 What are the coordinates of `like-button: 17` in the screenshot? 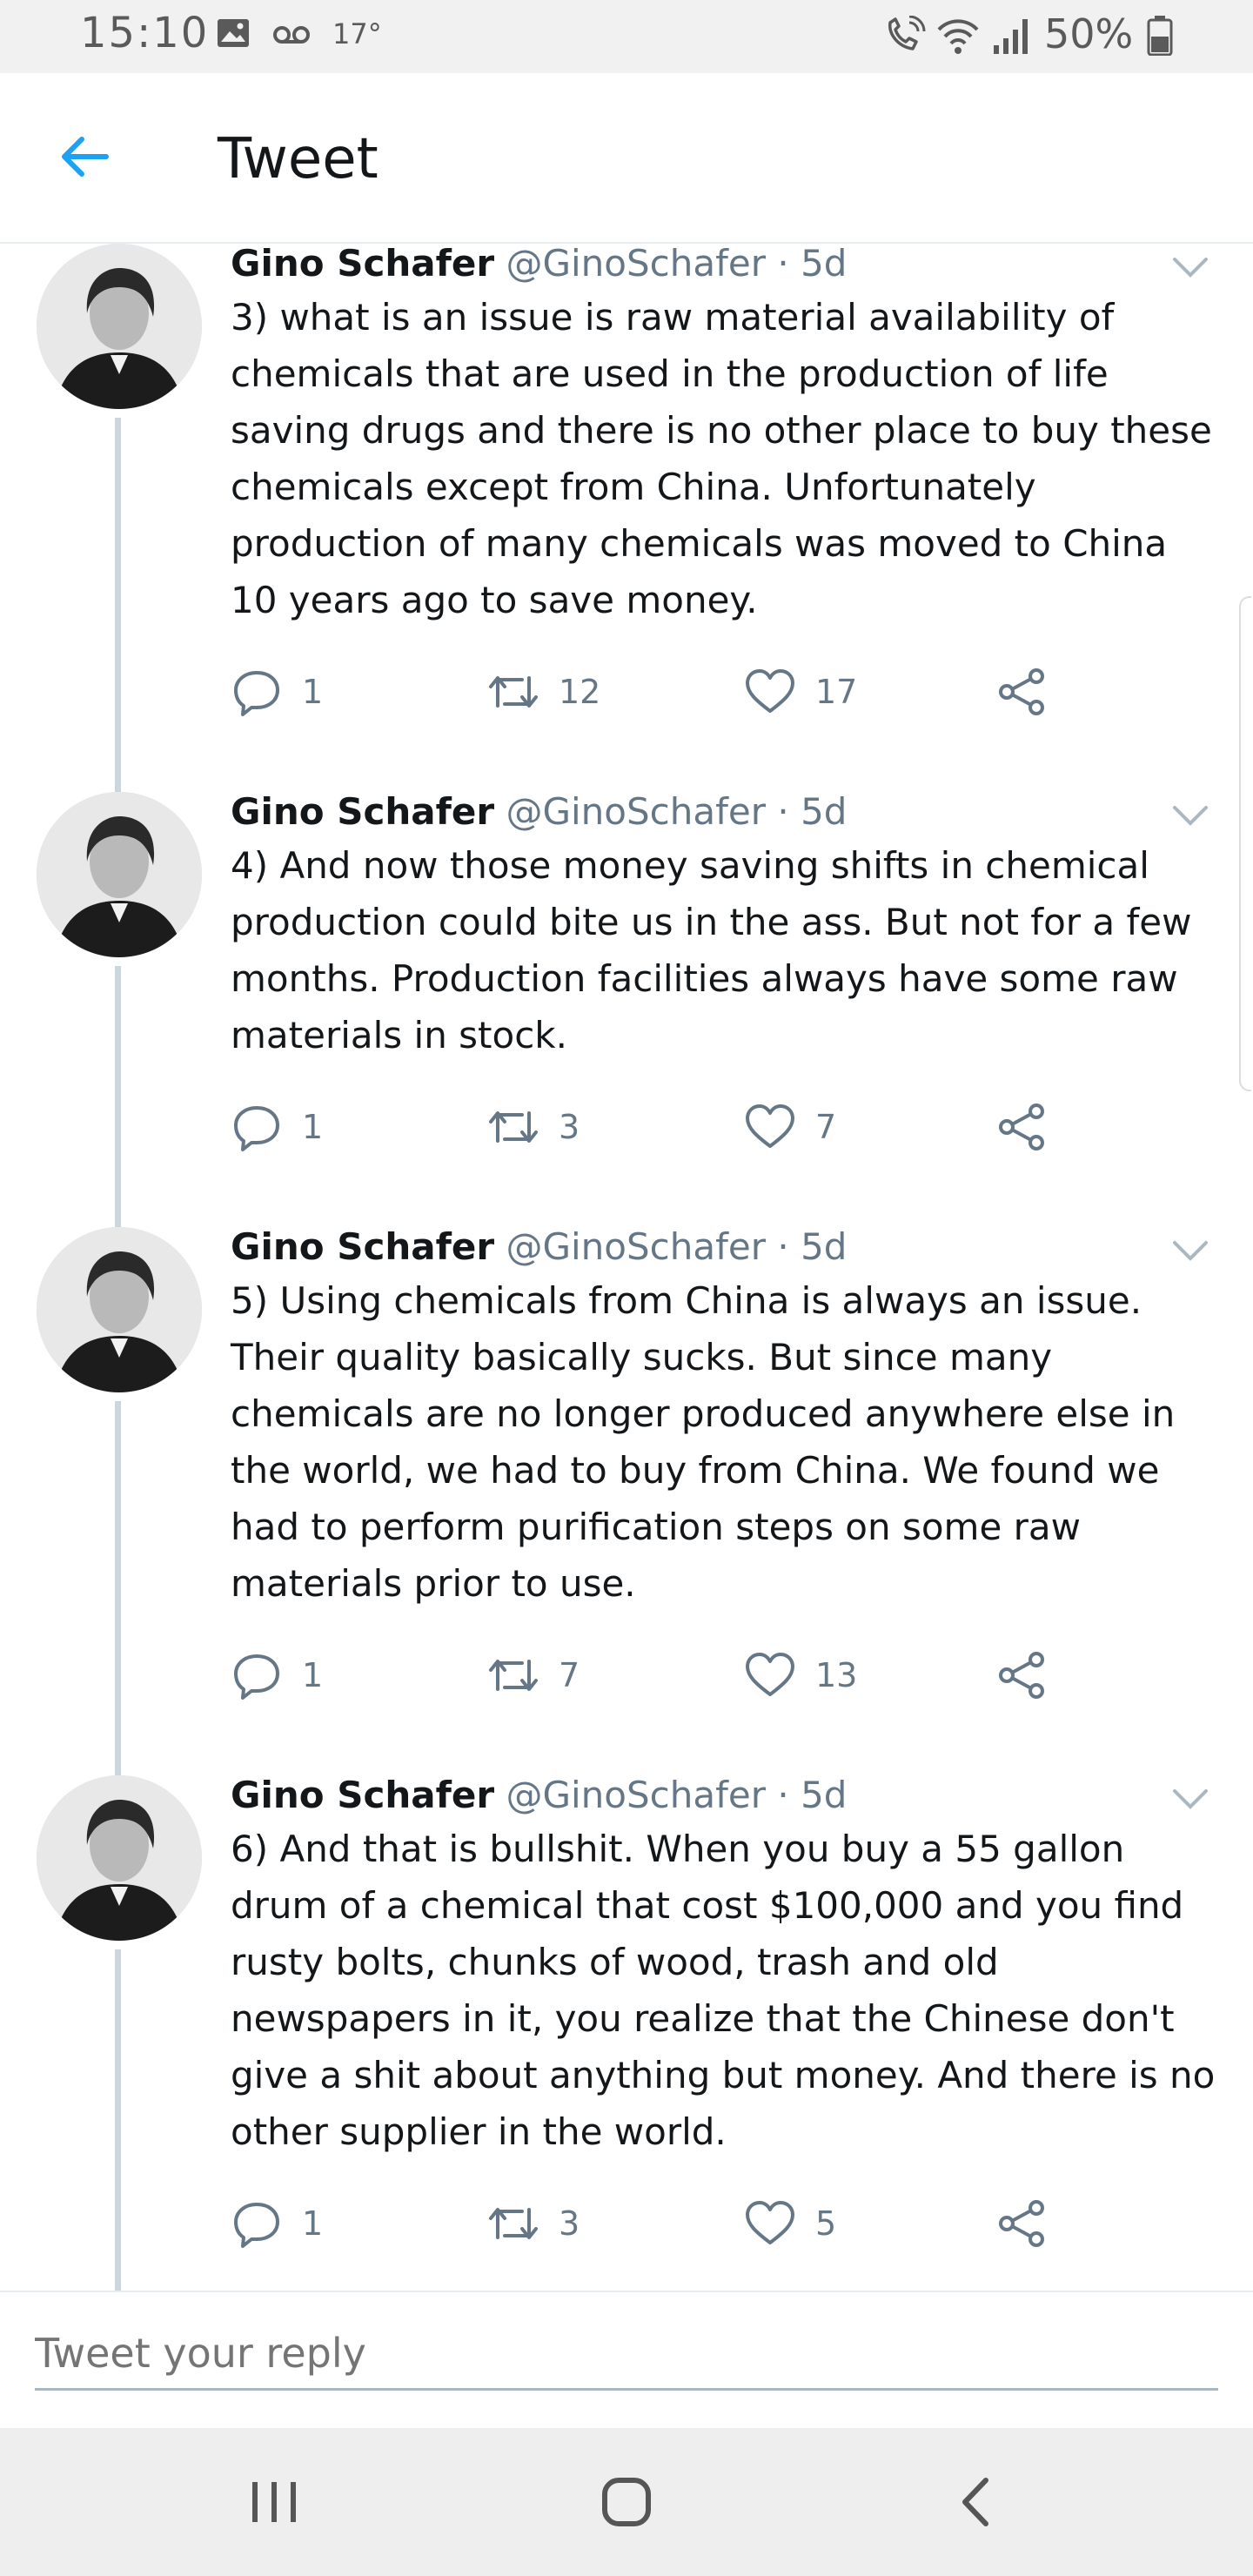 It's located at (800, 691).